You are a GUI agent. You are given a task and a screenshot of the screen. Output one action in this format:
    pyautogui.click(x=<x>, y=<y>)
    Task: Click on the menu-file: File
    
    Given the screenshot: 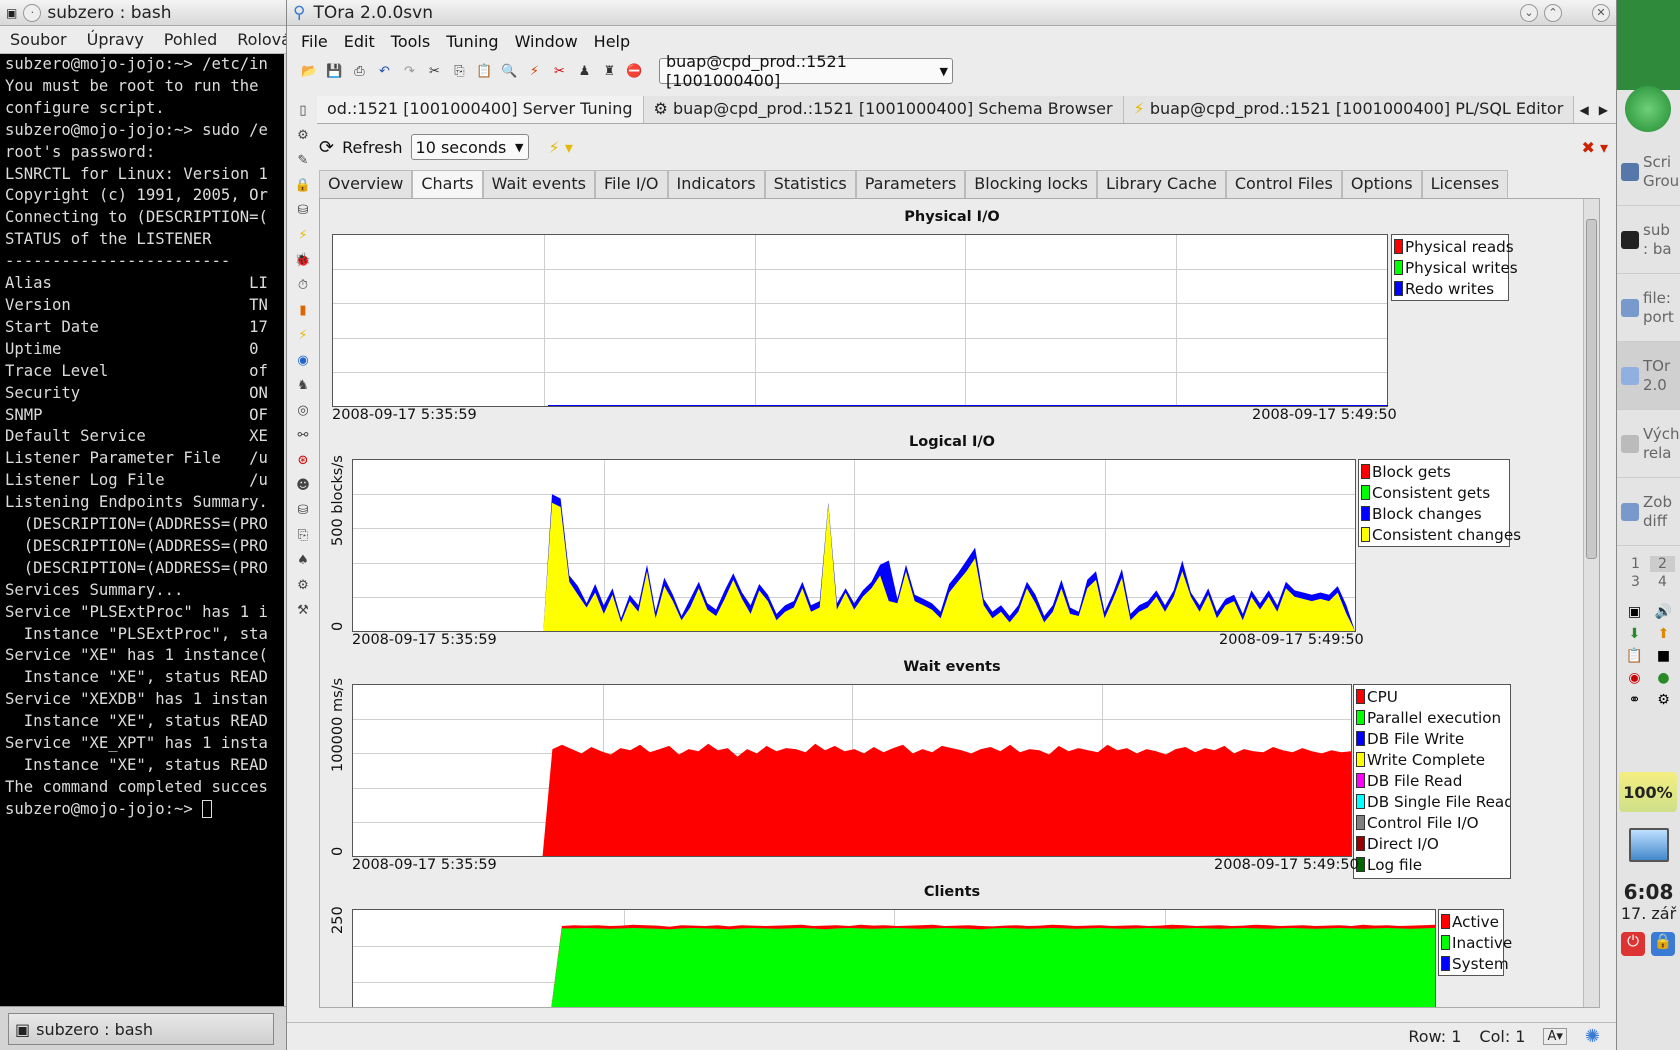 What is the action you would take?
    pyautogui.click(x=314, y=41)
    